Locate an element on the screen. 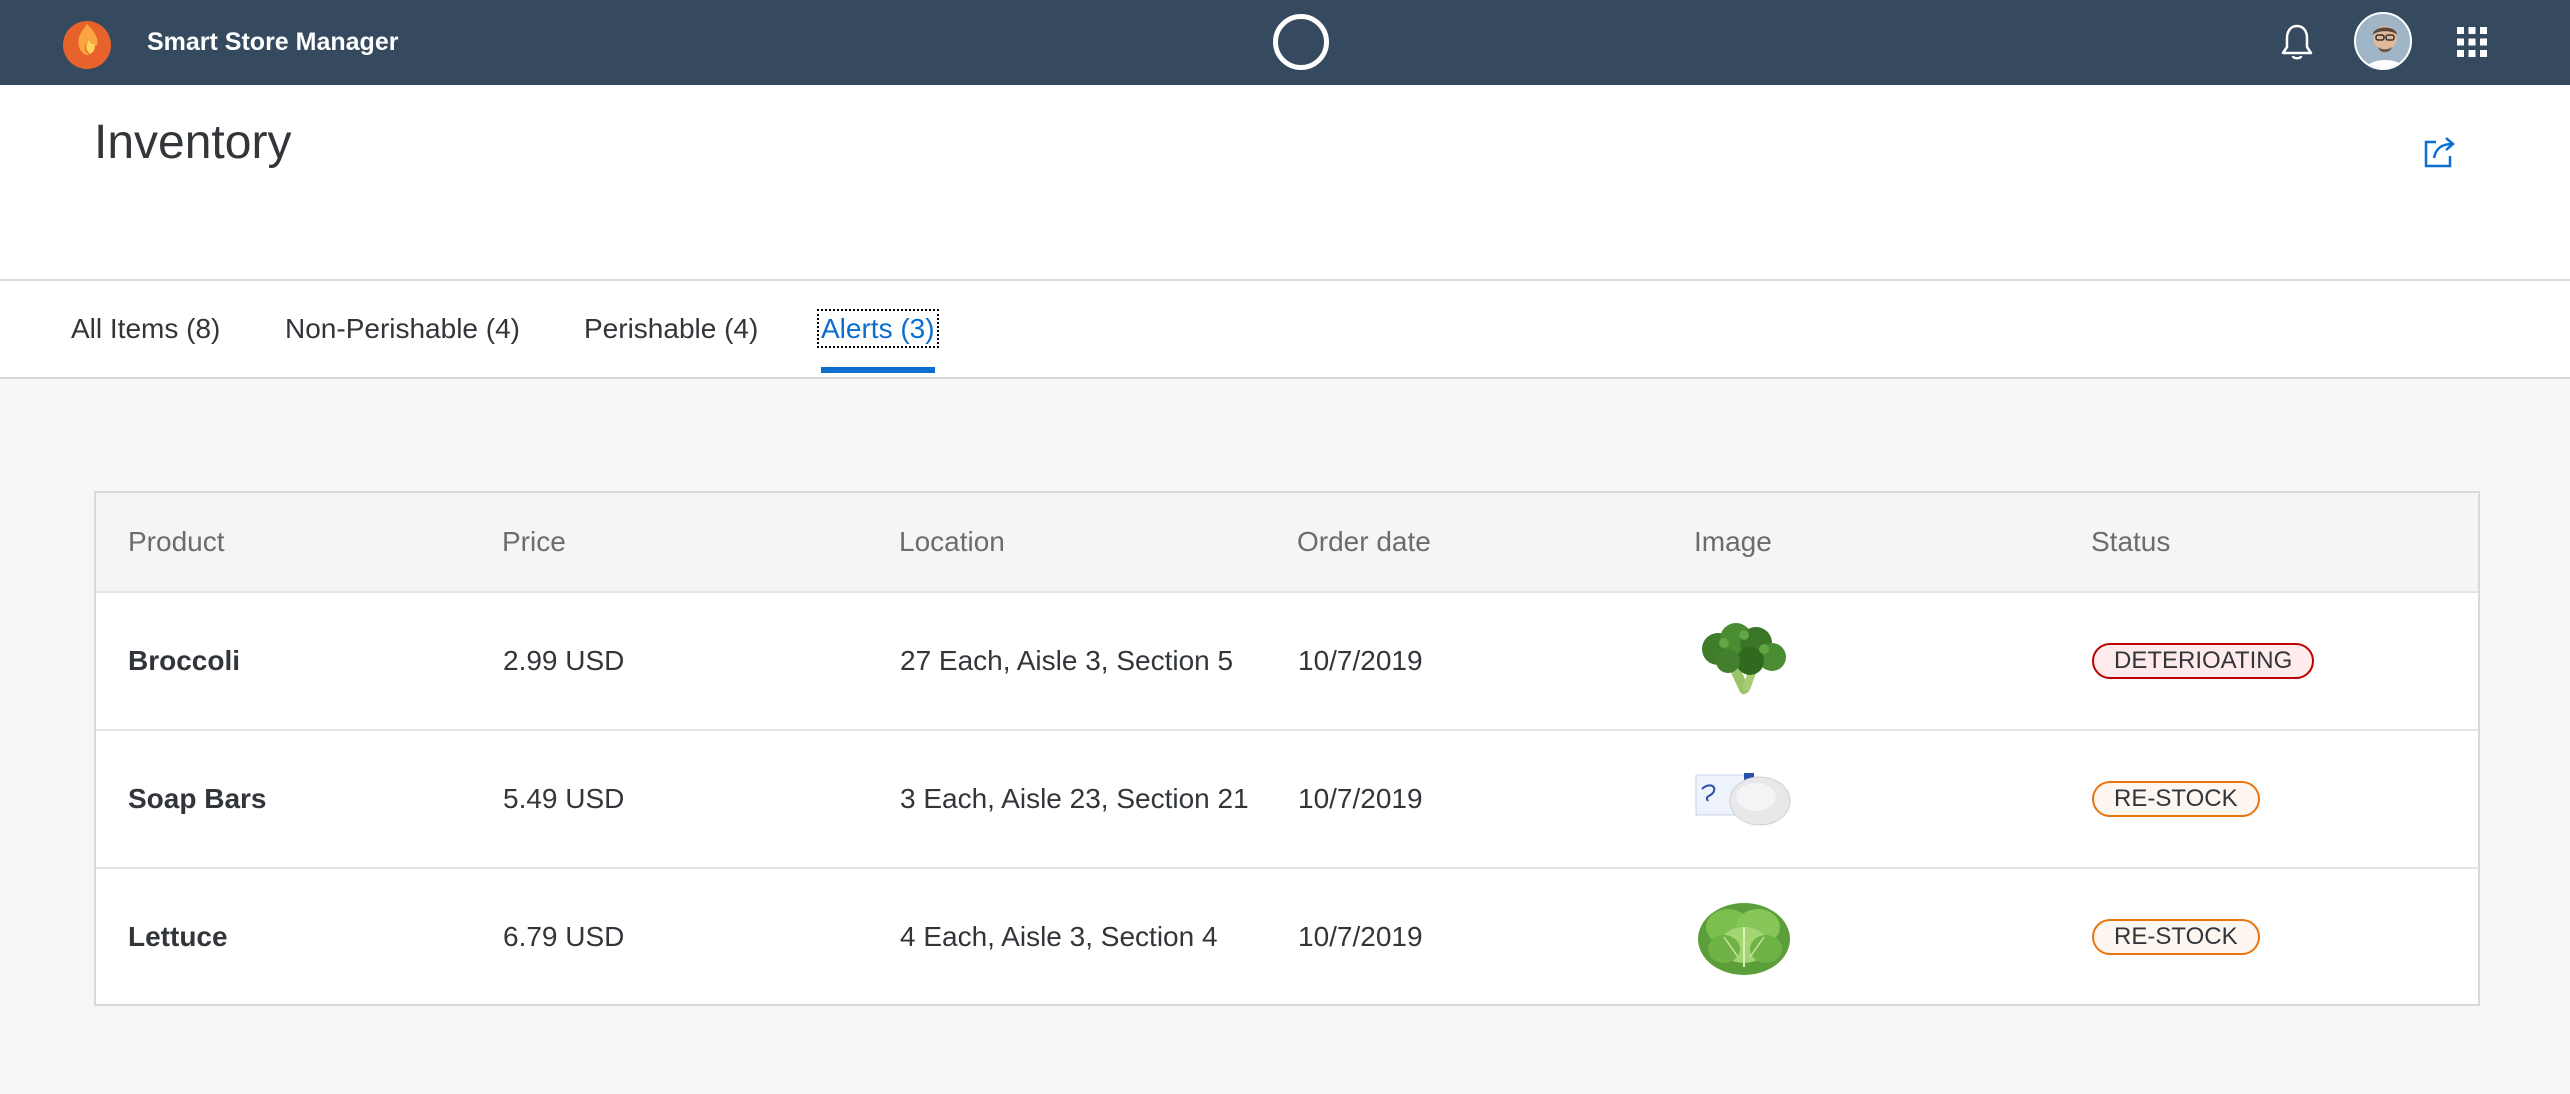  user-avatar is located at coordinates (2383, 41).